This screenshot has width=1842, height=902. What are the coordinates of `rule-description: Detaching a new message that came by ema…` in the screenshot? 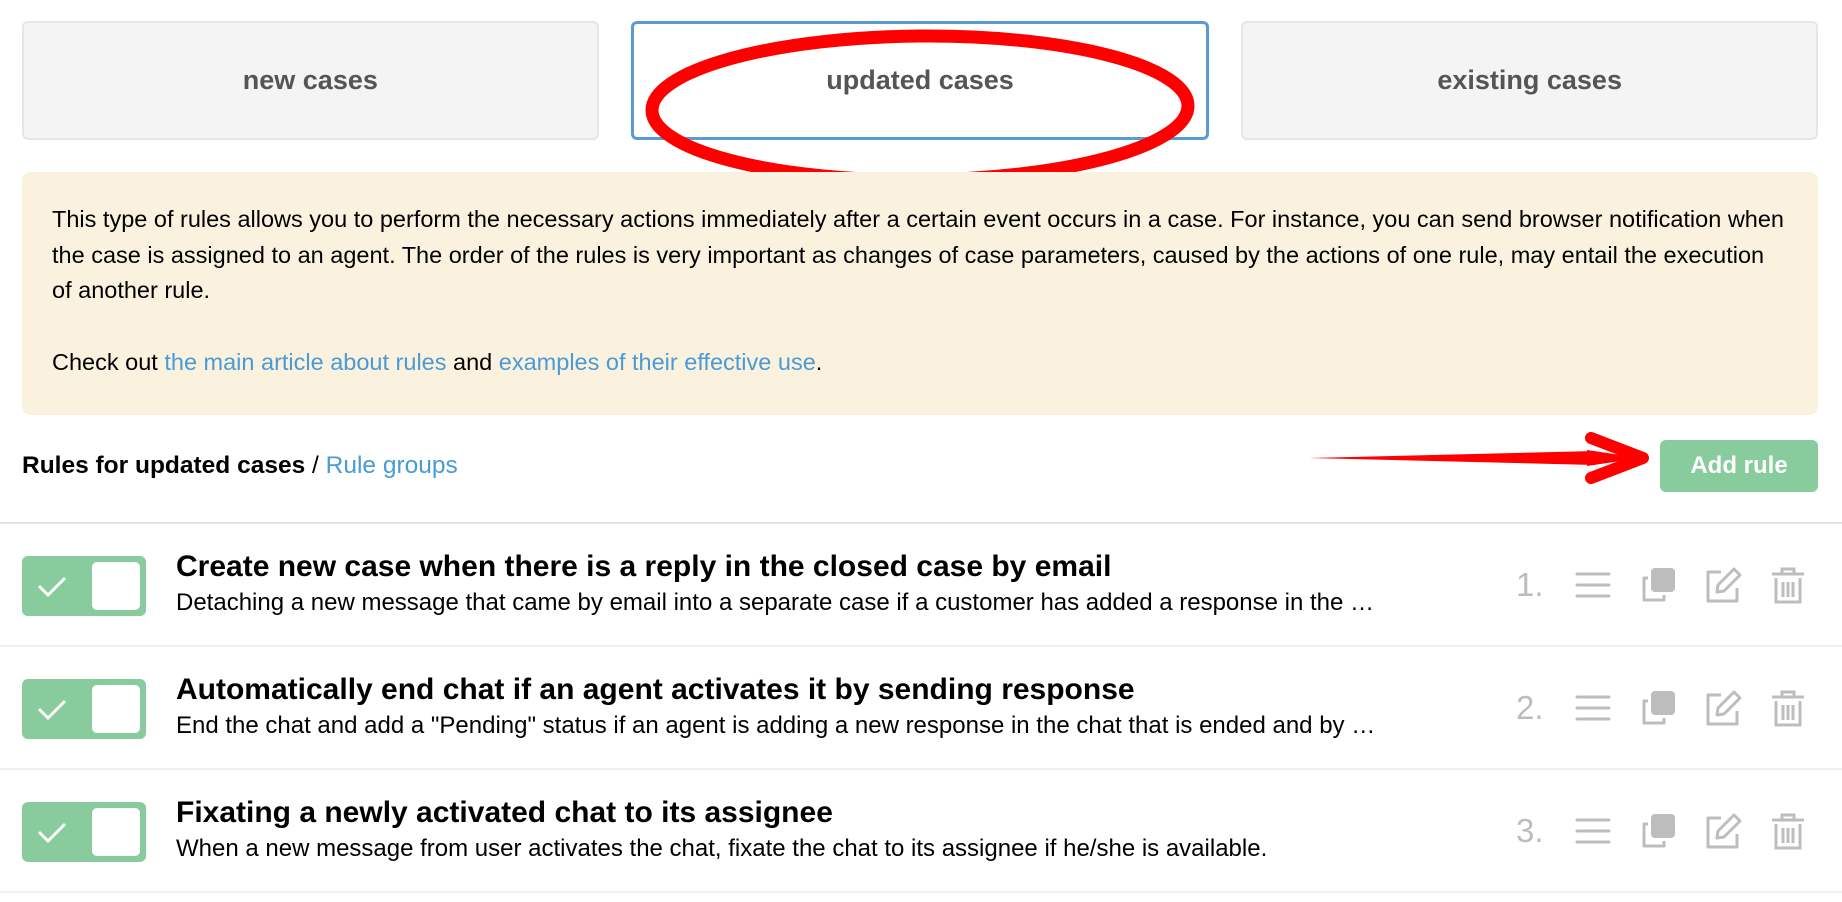 It's located at (775, 602).